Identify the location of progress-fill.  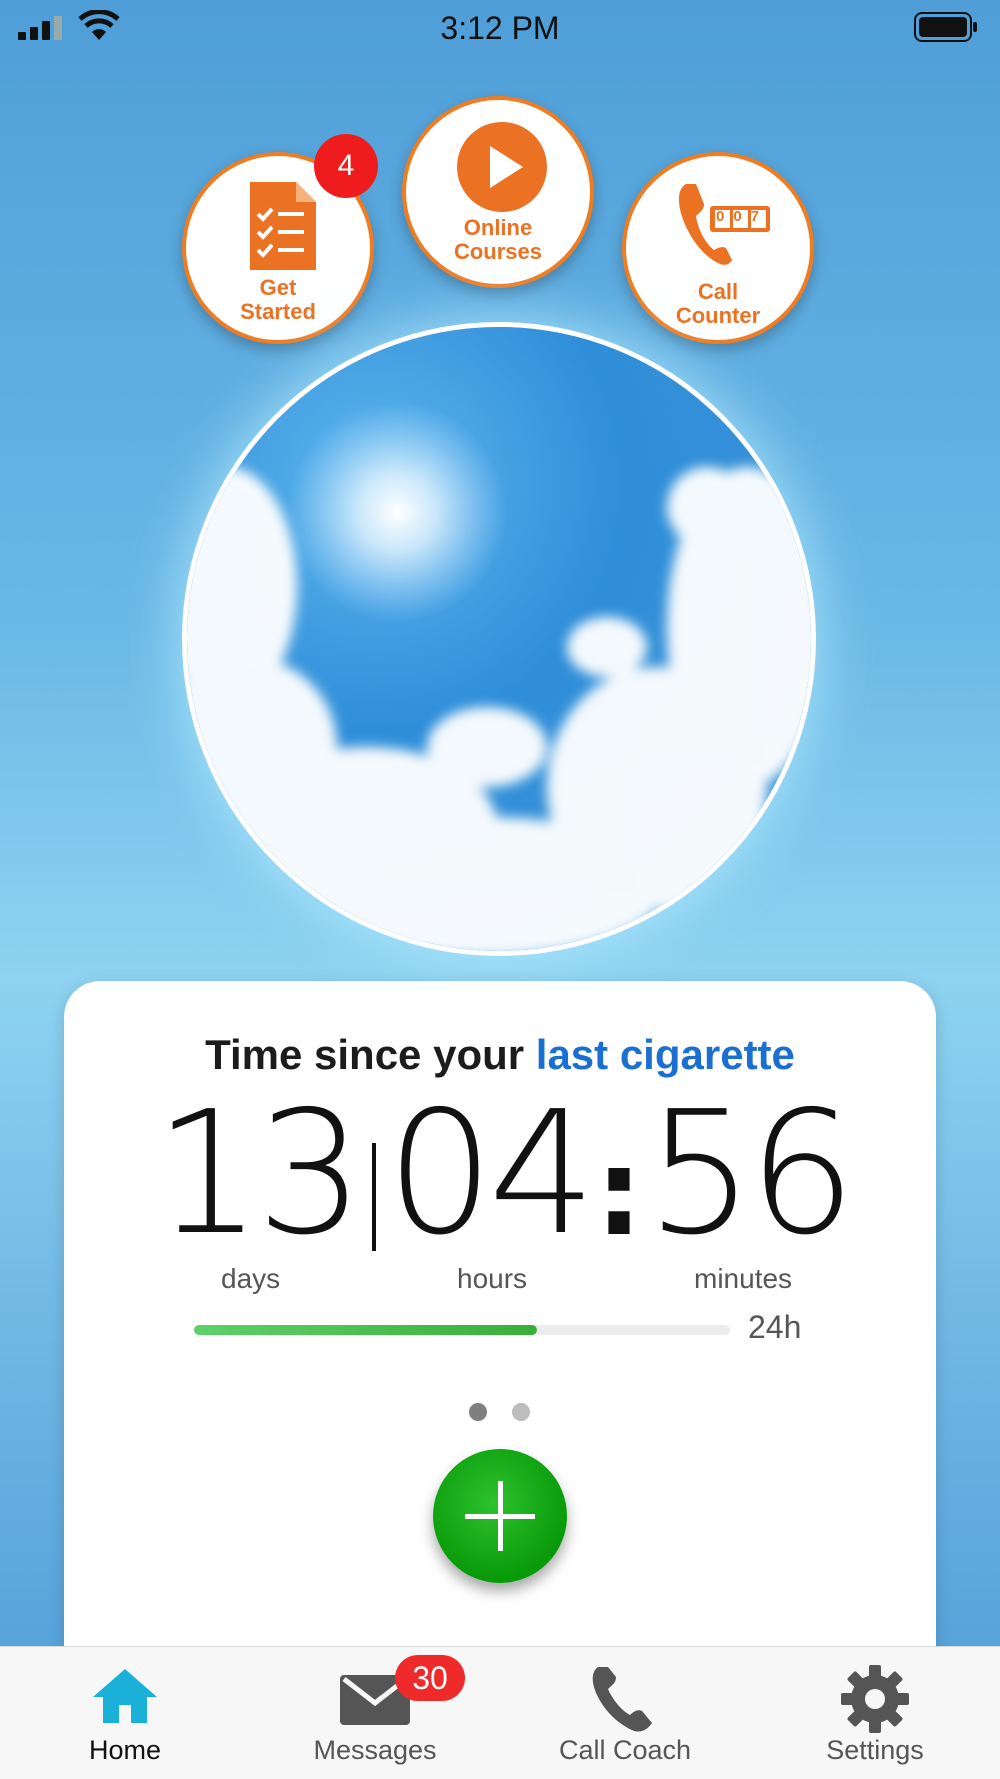
(366, 1330).